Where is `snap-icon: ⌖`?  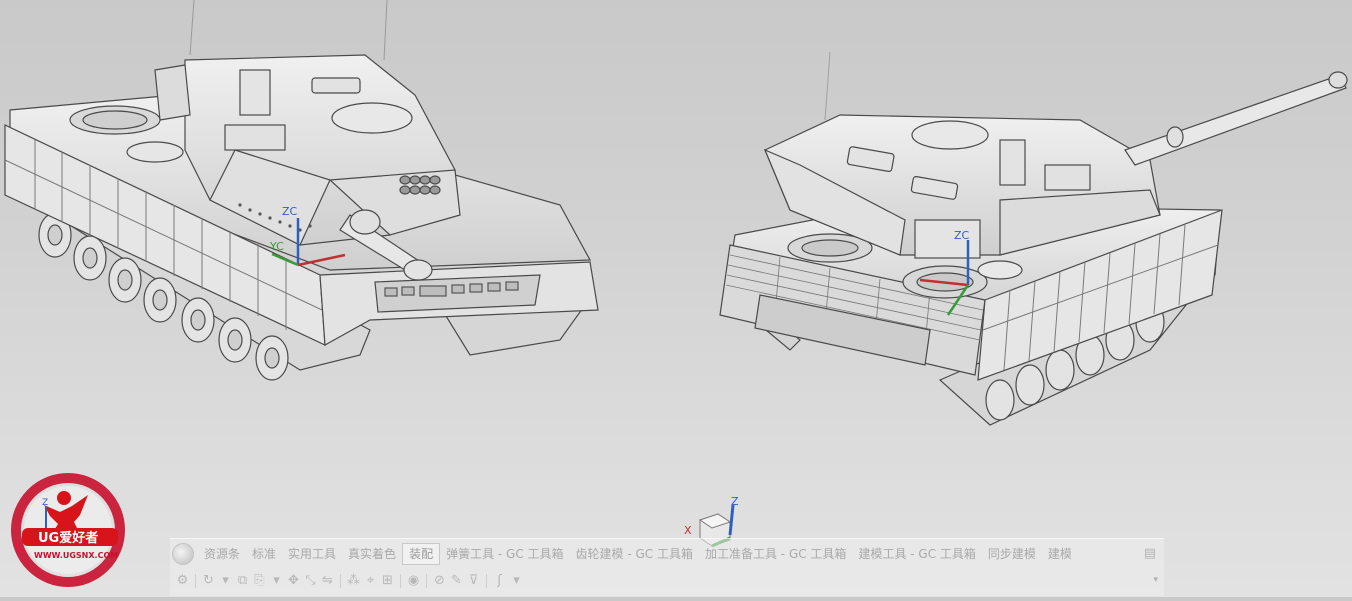 snap-icon: ⌖ is located at coordinates (370, 581).